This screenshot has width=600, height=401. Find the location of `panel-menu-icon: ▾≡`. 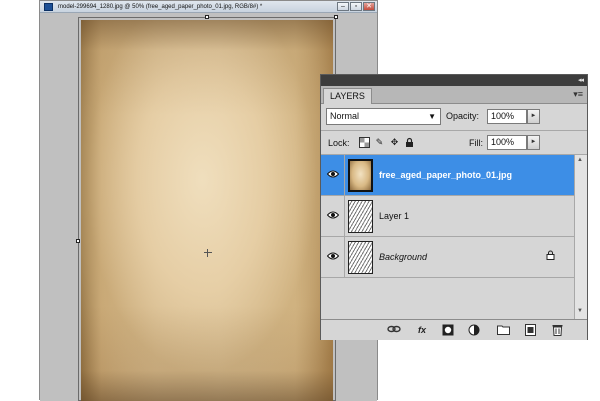

panel-menu-icon: ▾≡ is located at coordinates (578, 94).